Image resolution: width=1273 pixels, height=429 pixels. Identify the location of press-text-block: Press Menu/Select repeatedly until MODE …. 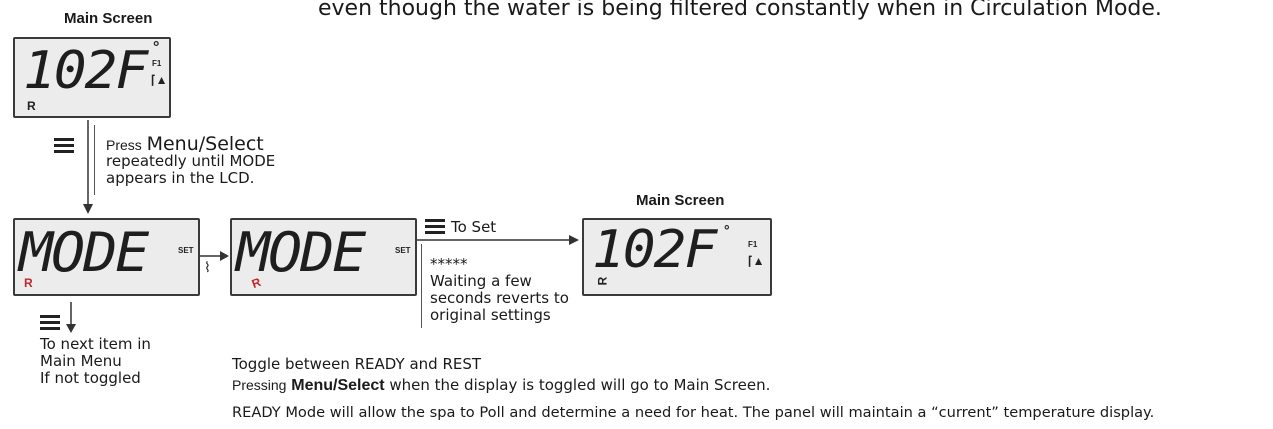
(190, 160).